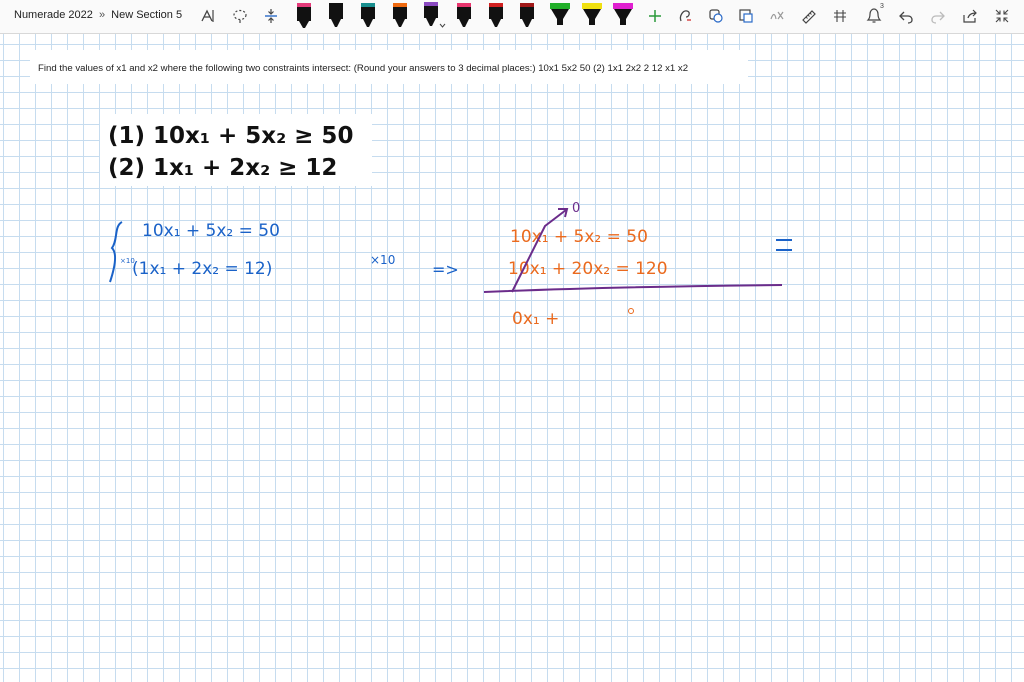  Describe the element at coordinates (382, 260) in the screenshot. I see `blue-multiplier: ×10` at that location.